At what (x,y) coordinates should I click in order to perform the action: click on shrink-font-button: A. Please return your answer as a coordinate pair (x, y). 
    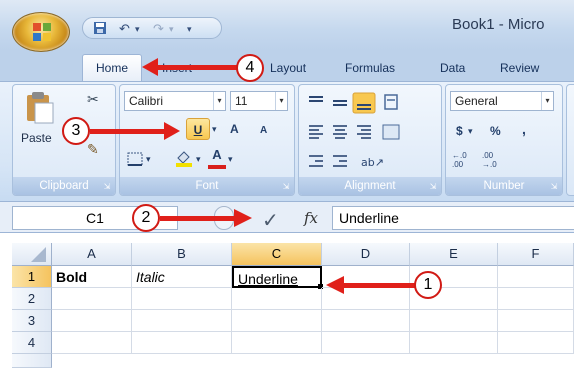
    Looking at the image, I should click on (263, 131).